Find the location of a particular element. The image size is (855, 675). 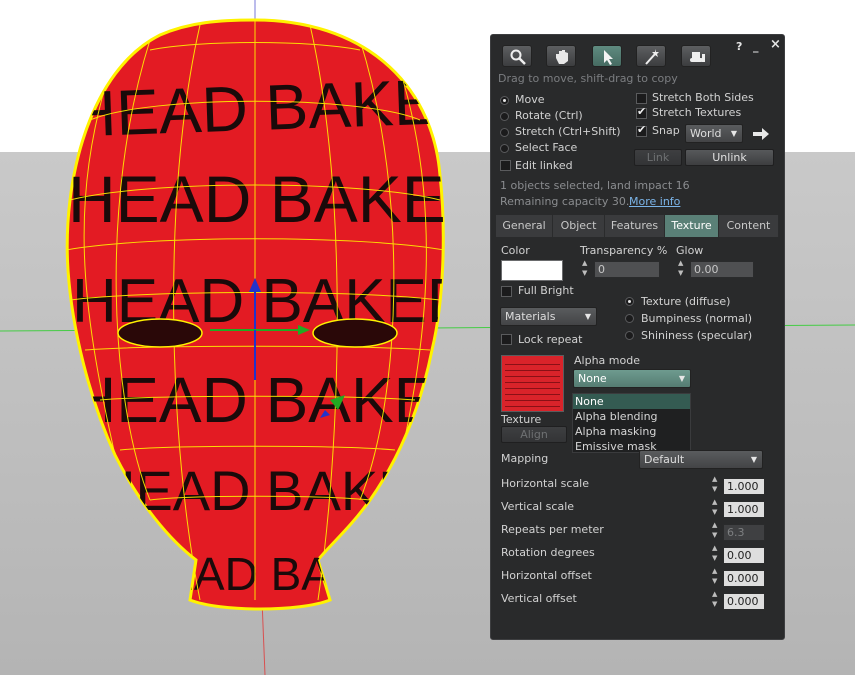

snap-label: Snap is located at coordinates (666, 130).